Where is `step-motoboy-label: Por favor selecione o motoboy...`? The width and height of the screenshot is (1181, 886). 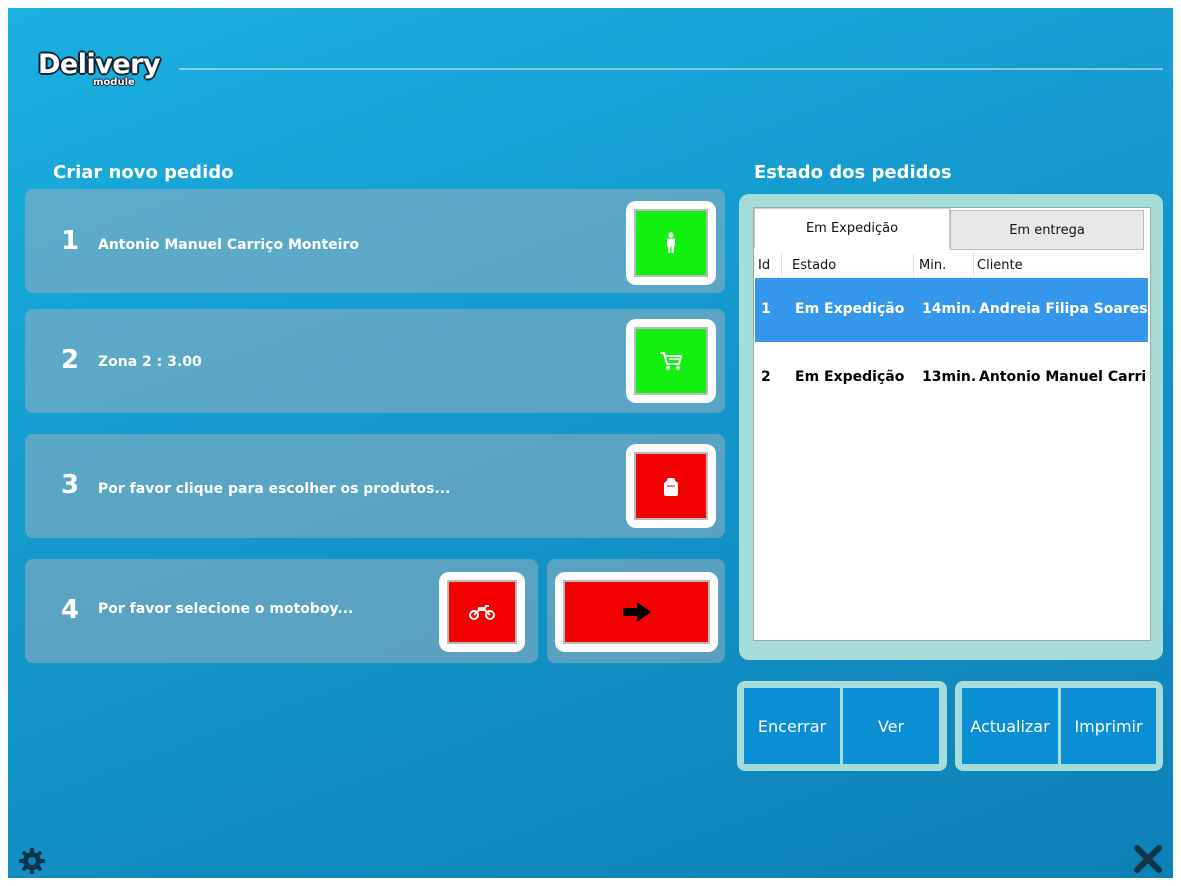
step-motoboy-label: Por favor selecione o motoboy... is located at coordinates (226, 609).